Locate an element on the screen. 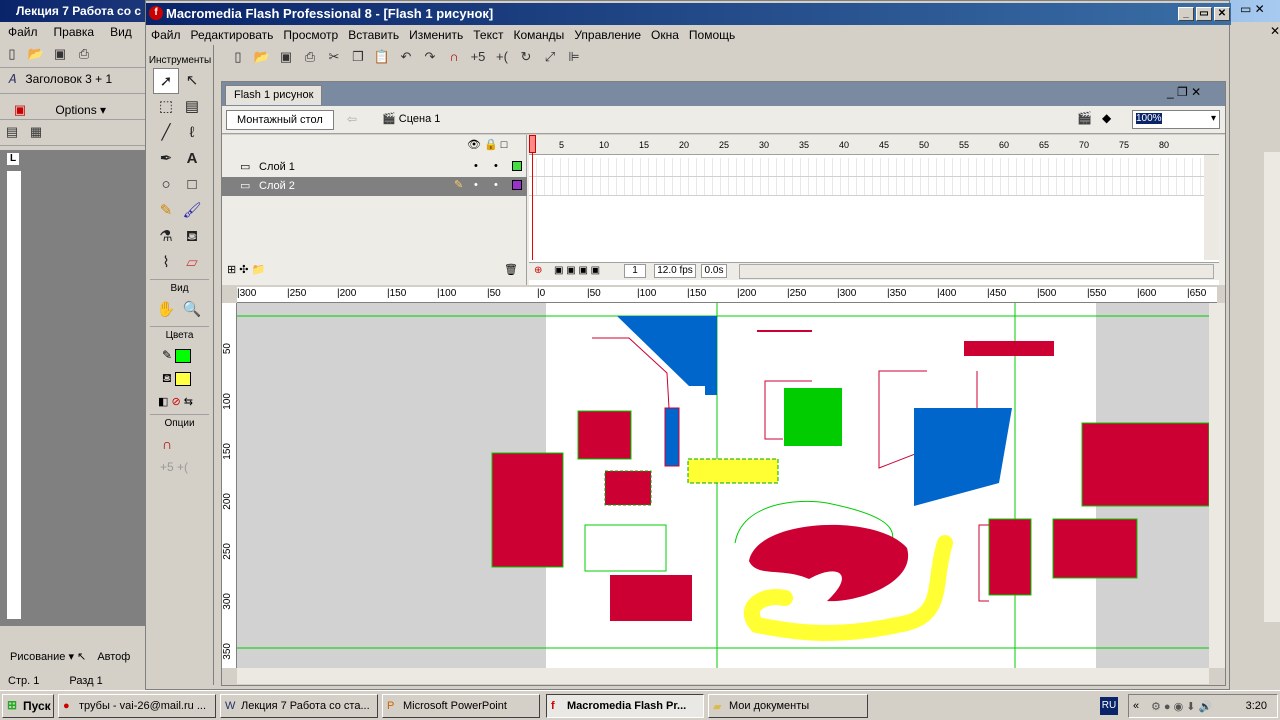  menu-modify: Изменить is located at coordinates (436, 35).